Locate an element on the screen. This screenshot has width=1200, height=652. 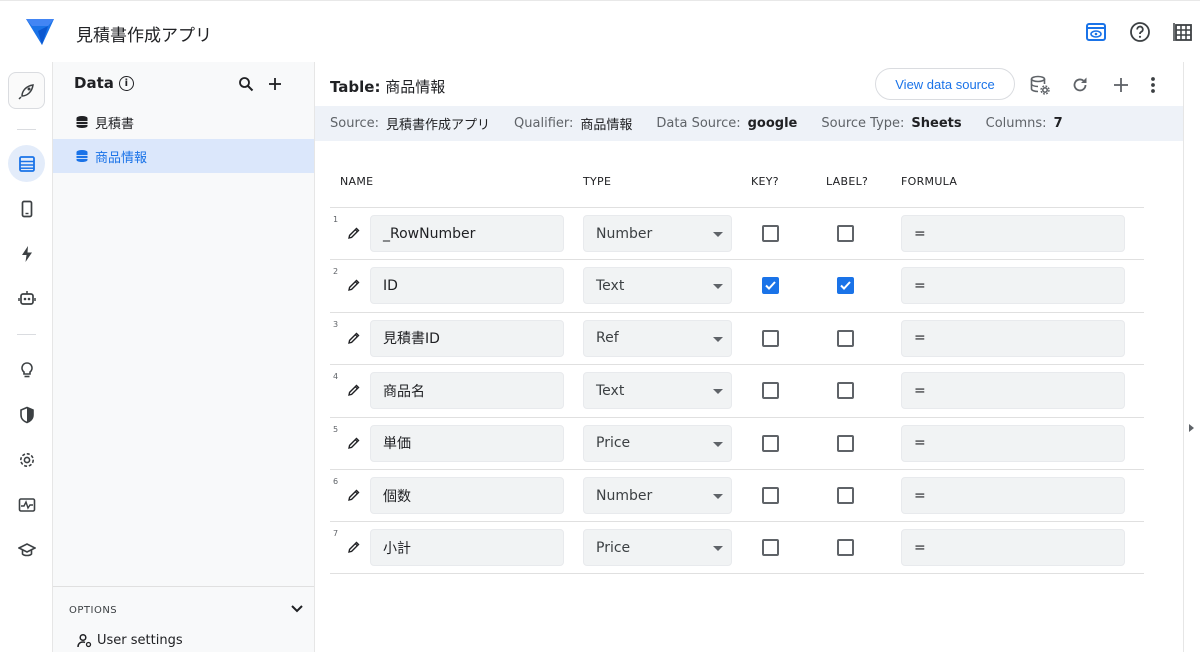
automation-icon is located at coordinates (26, 253).